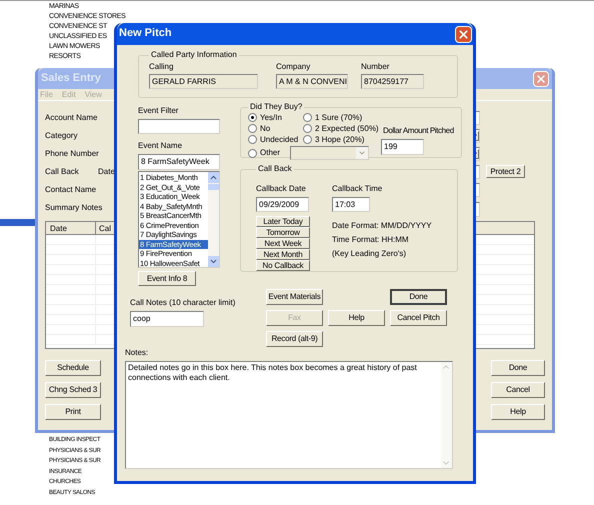 The height and width of the screenshot is (505, 594). I want to click on field-label: Category, so click(61, 135).